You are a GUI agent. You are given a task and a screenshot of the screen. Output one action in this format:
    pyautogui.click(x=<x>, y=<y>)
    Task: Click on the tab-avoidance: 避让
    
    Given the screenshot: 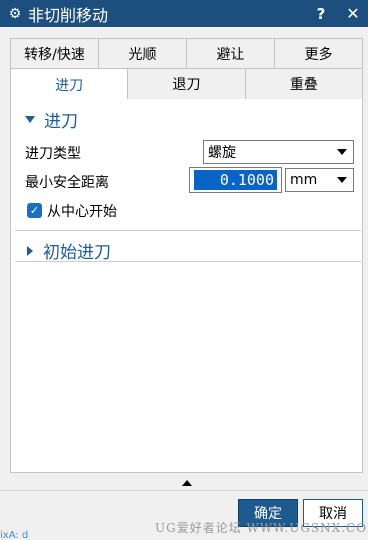 What is the action you would take?
    pyautogui.click(x=231, y=53)
    